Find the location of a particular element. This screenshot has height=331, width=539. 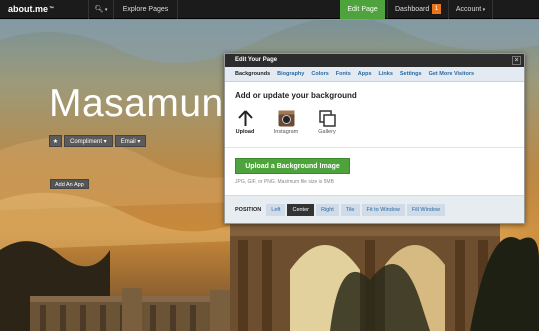

instagram-option: Instagram is located at coordinates (286, 122).